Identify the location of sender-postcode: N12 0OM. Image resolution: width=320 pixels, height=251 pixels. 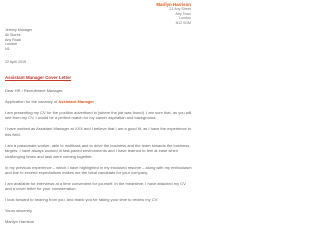
(183, 22).